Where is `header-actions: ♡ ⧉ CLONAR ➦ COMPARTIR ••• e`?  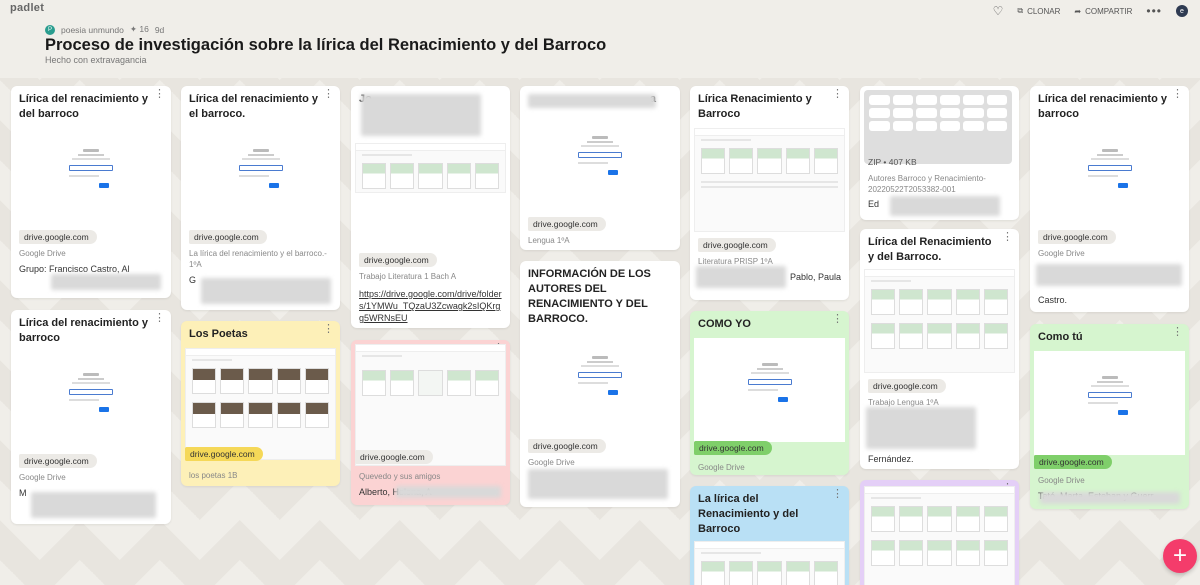 header-actions: ♡ ⧉ CLONAR ➦ COMPARTIR ••• e is located at coordinates (1090, 11).